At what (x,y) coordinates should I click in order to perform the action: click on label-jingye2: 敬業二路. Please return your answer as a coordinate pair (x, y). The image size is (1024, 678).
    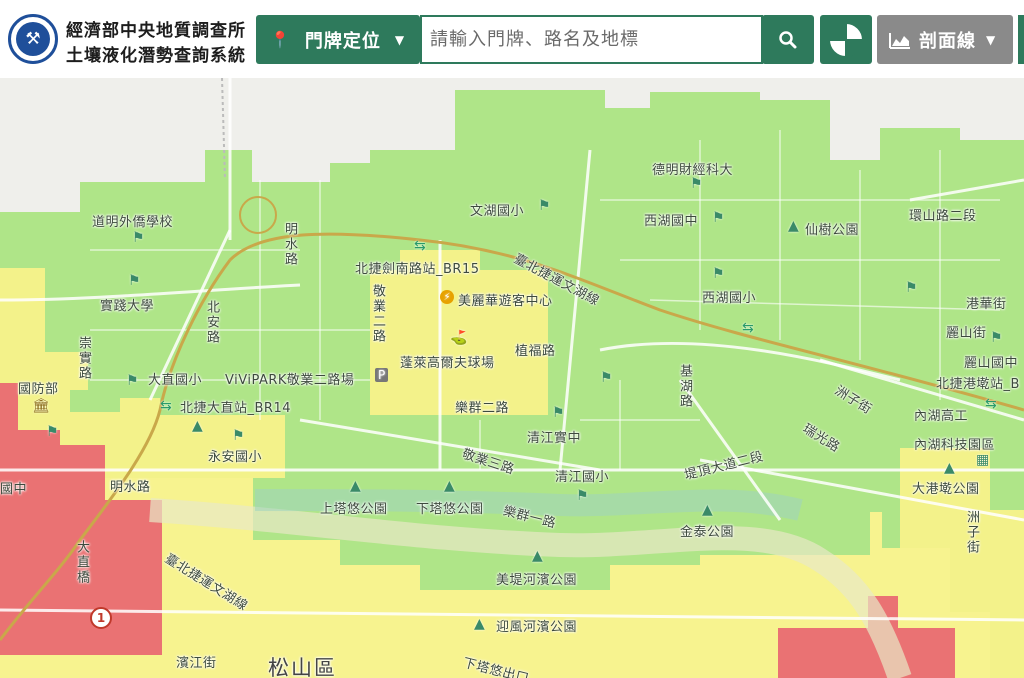
    Looking at the image, I should click on (377, 314).